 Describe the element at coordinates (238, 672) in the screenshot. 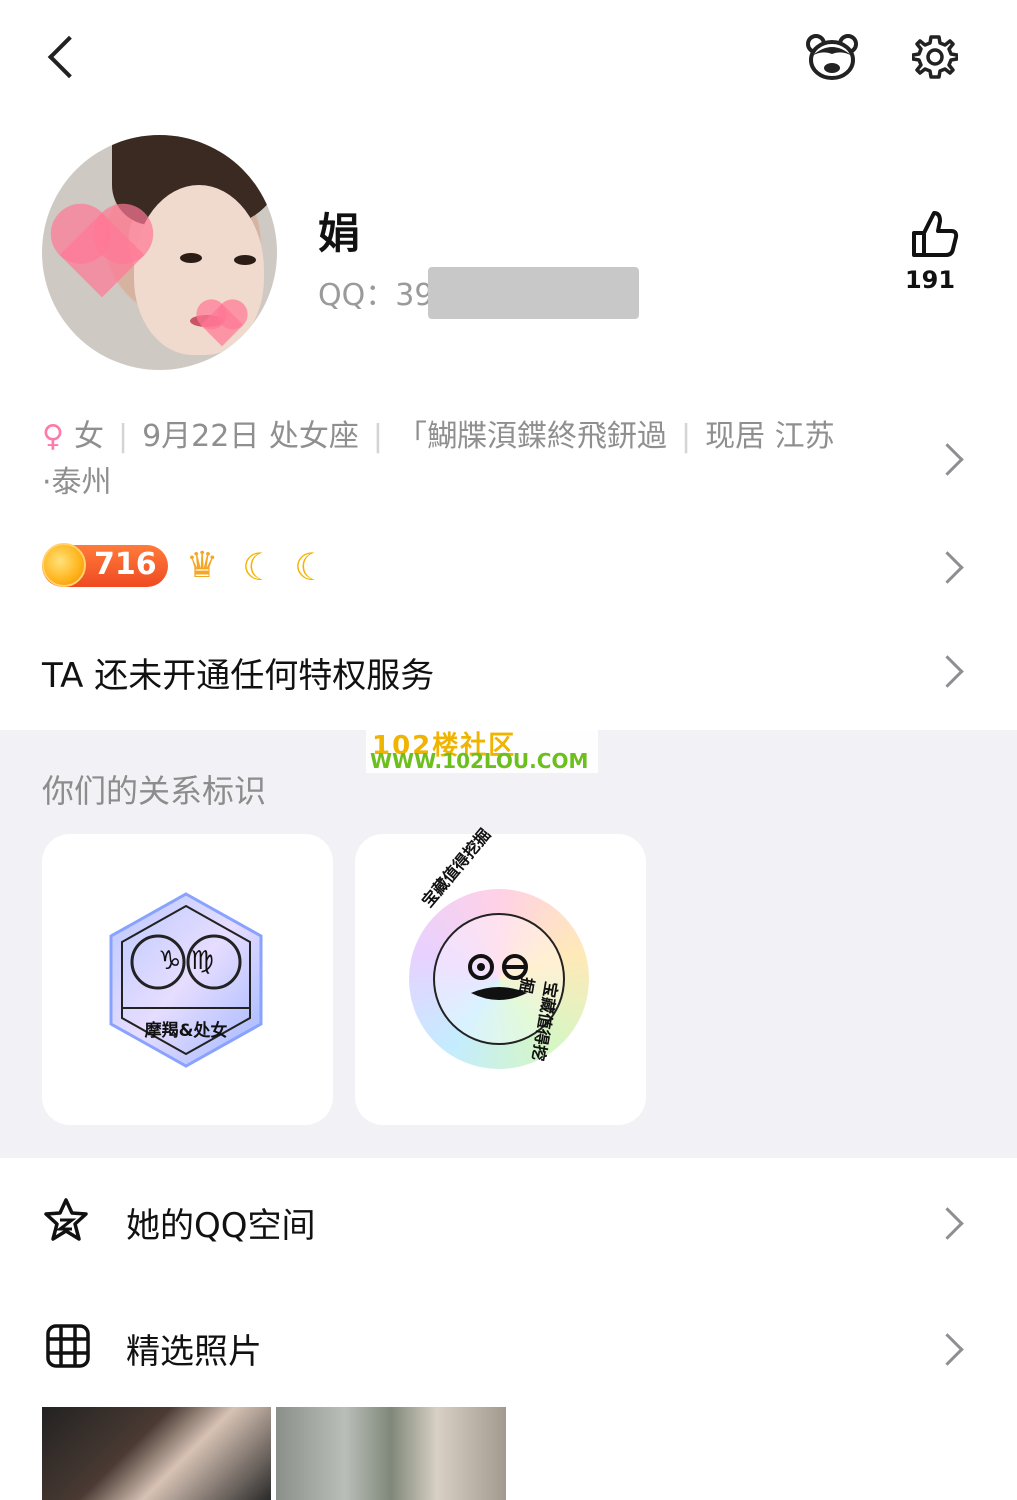

I see `privilege-text: TA 还未开通任何特权服务` at that location.